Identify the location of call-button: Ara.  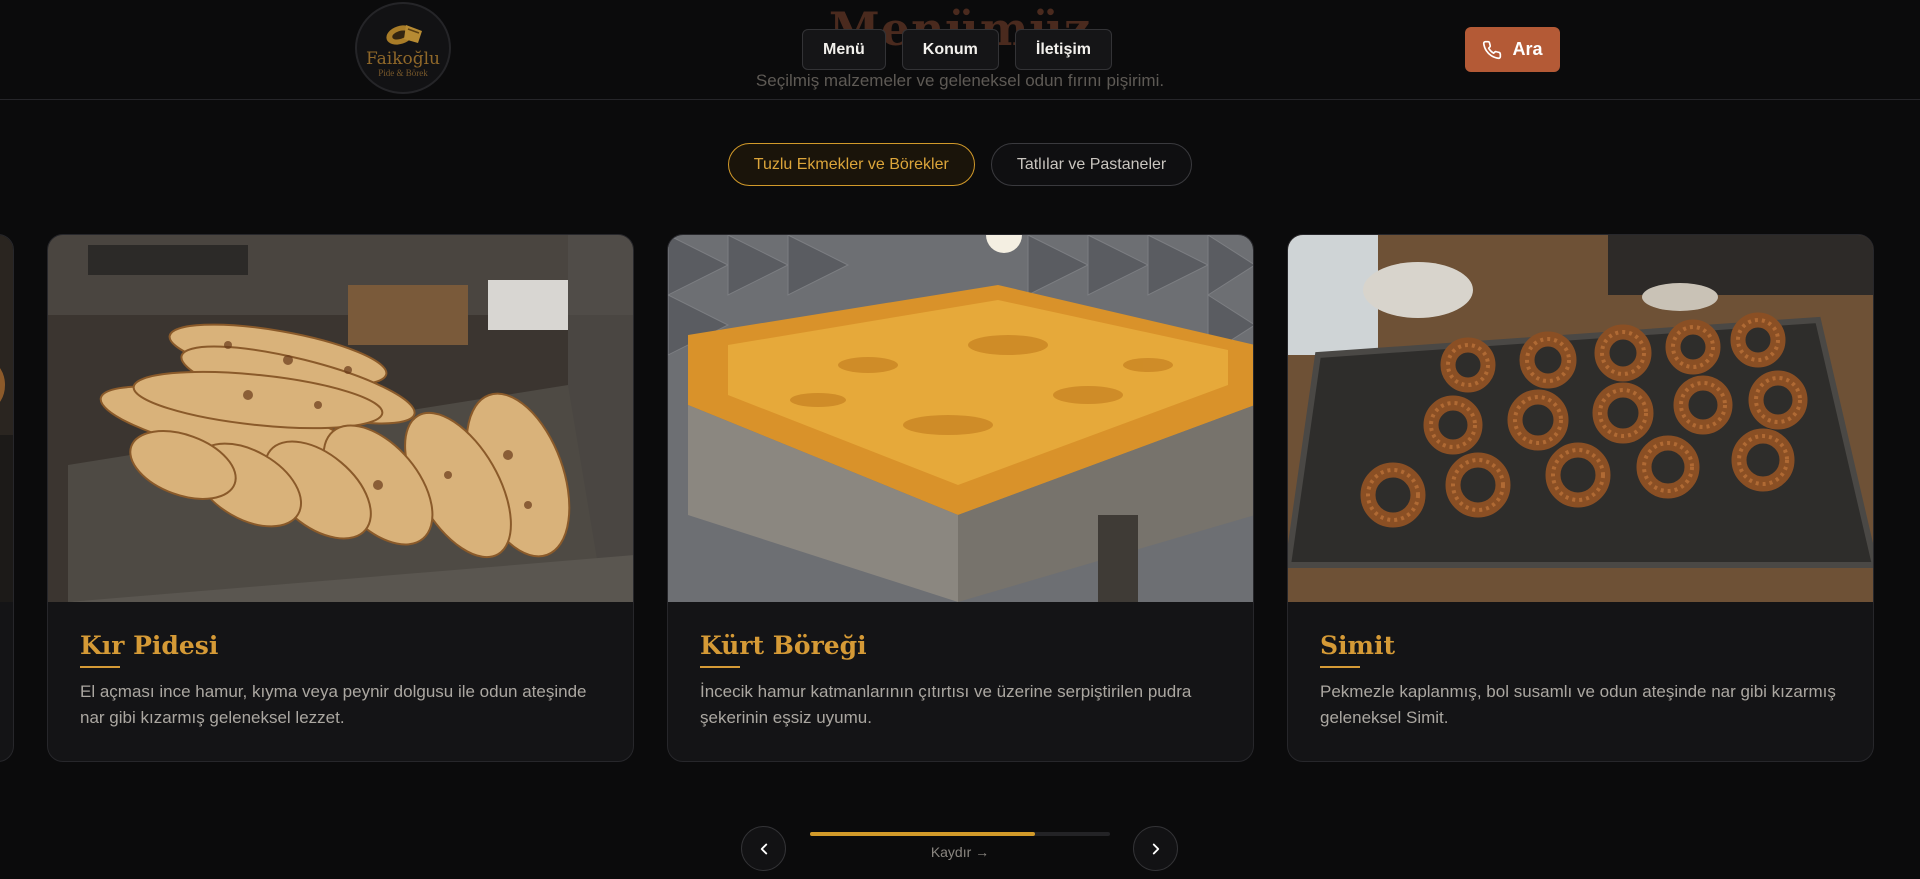
(1512, 49).